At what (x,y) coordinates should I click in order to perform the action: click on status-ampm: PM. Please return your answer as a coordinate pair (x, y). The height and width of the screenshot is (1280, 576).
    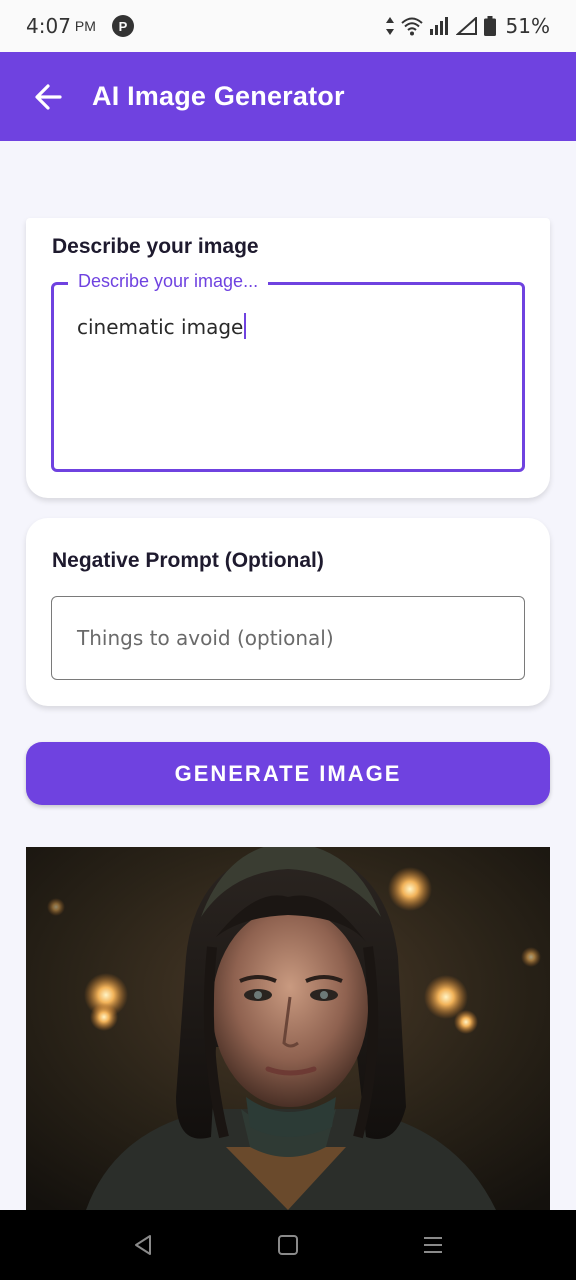
    Looking at the image, I should click on (85, 26).